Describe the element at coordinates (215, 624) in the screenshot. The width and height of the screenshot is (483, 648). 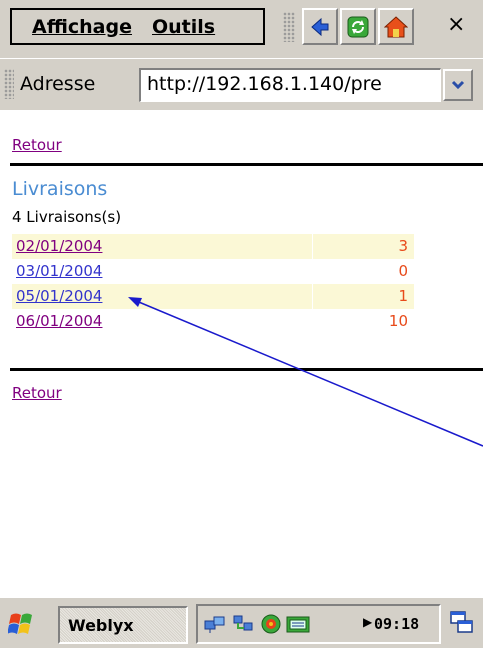
I see `network-icon` at that location.